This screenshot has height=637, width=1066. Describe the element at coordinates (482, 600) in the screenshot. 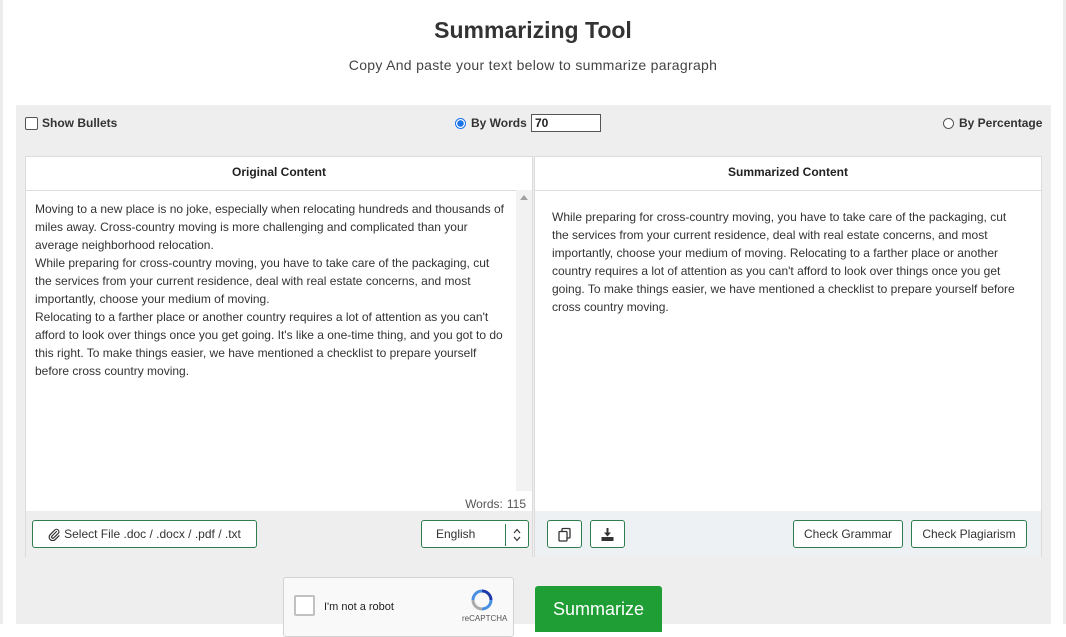

I see `recaptcha-logo-icon` at that location.